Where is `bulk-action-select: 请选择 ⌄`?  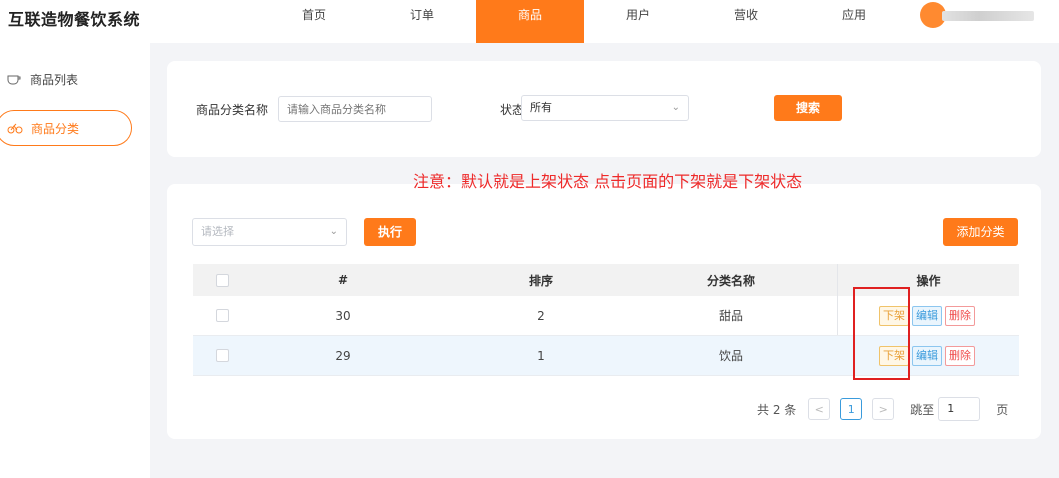 bulk-action-select: 请选择 ⌄ is located at coordinates (269, 232).